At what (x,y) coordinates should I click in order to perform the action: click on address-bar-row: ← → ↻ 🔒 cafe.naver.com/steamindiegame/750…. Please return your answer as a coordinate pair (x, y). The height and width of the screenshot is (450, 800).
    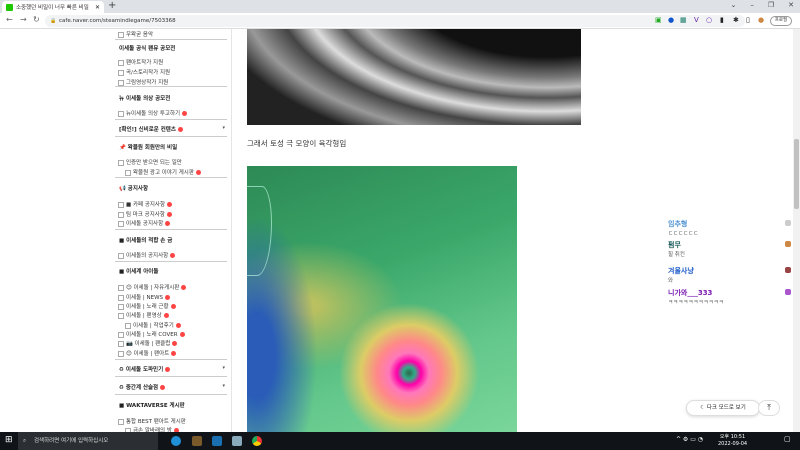
    Looking at the image, I should click on (400, 21).